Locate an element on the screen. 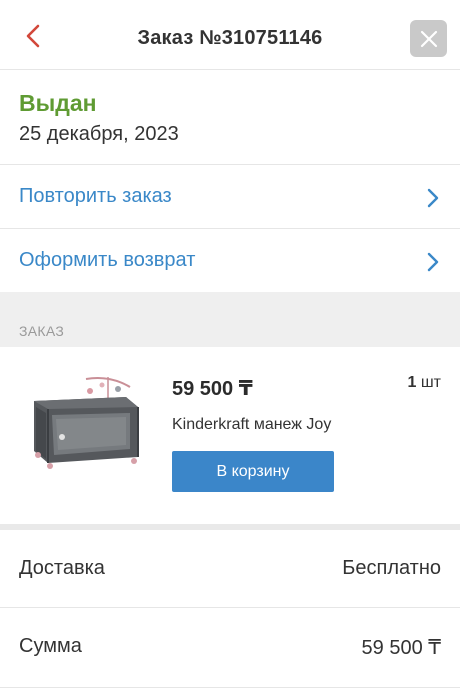  section-title: ЗАКАЗ is located at coordinates (42, 331).